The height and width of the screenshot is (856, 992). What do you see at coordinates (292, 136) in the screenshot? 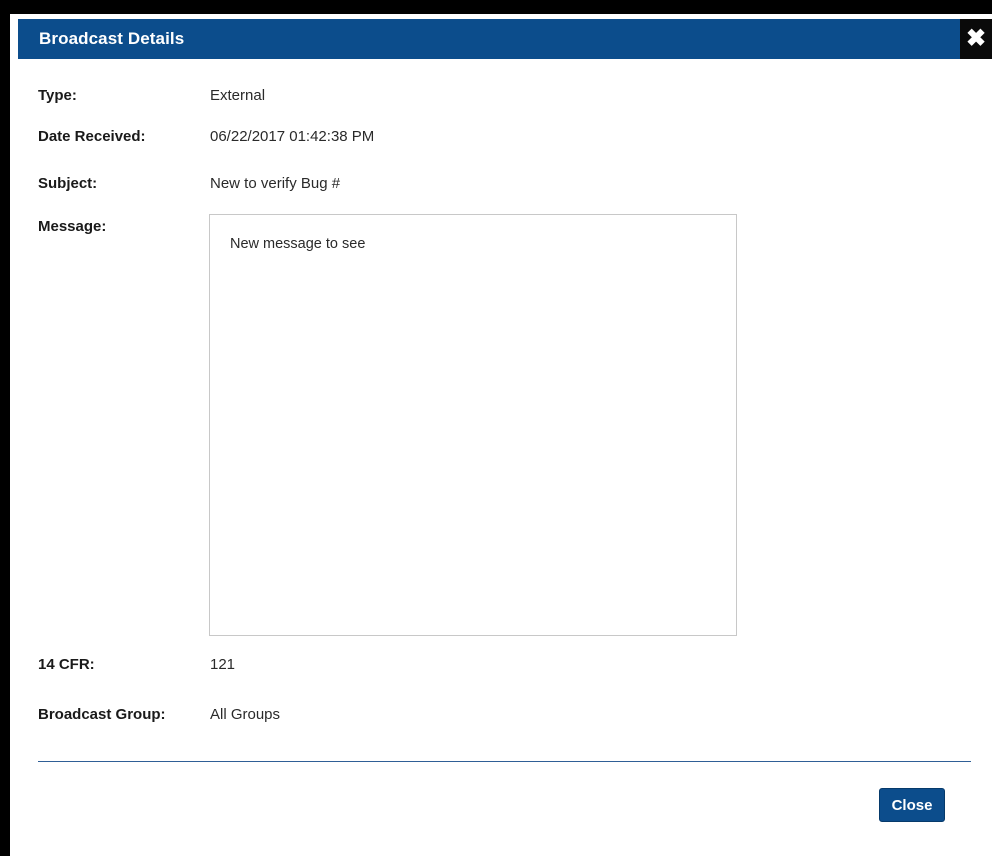
I see `date-received-value: 06/22/2017 01:42:38 PM` at bounding box center [292, 136].